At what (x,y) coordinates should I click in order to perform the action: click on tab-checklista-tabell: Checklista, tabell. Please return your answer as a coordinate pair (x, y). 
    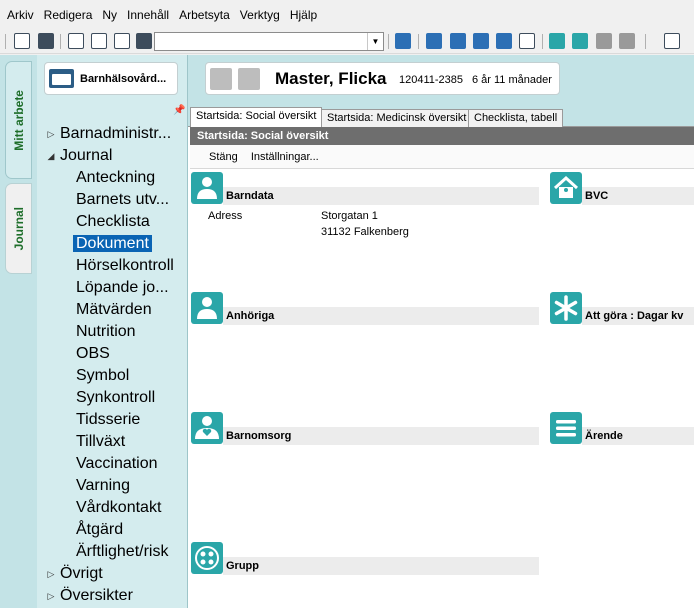
    Looking at the image, I should click on (516, 118).